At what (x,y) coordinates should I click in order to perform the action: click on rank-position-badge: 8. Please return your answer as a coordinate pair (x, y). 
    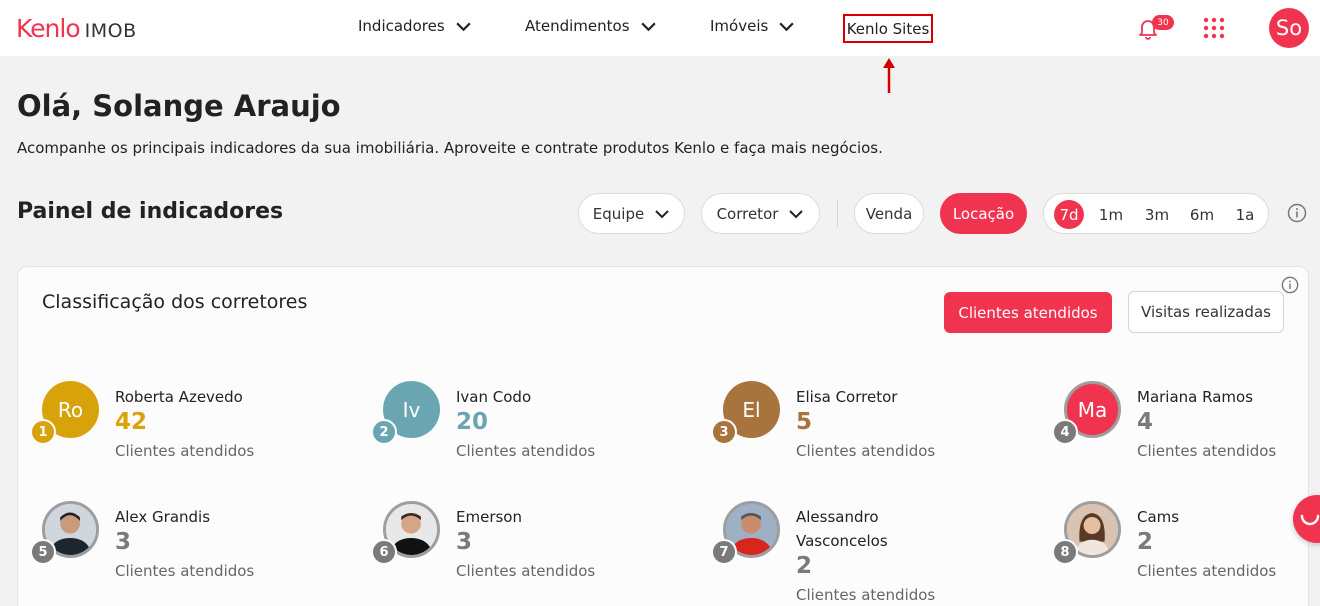
    Looking at the image, I should click on (1065, 552).